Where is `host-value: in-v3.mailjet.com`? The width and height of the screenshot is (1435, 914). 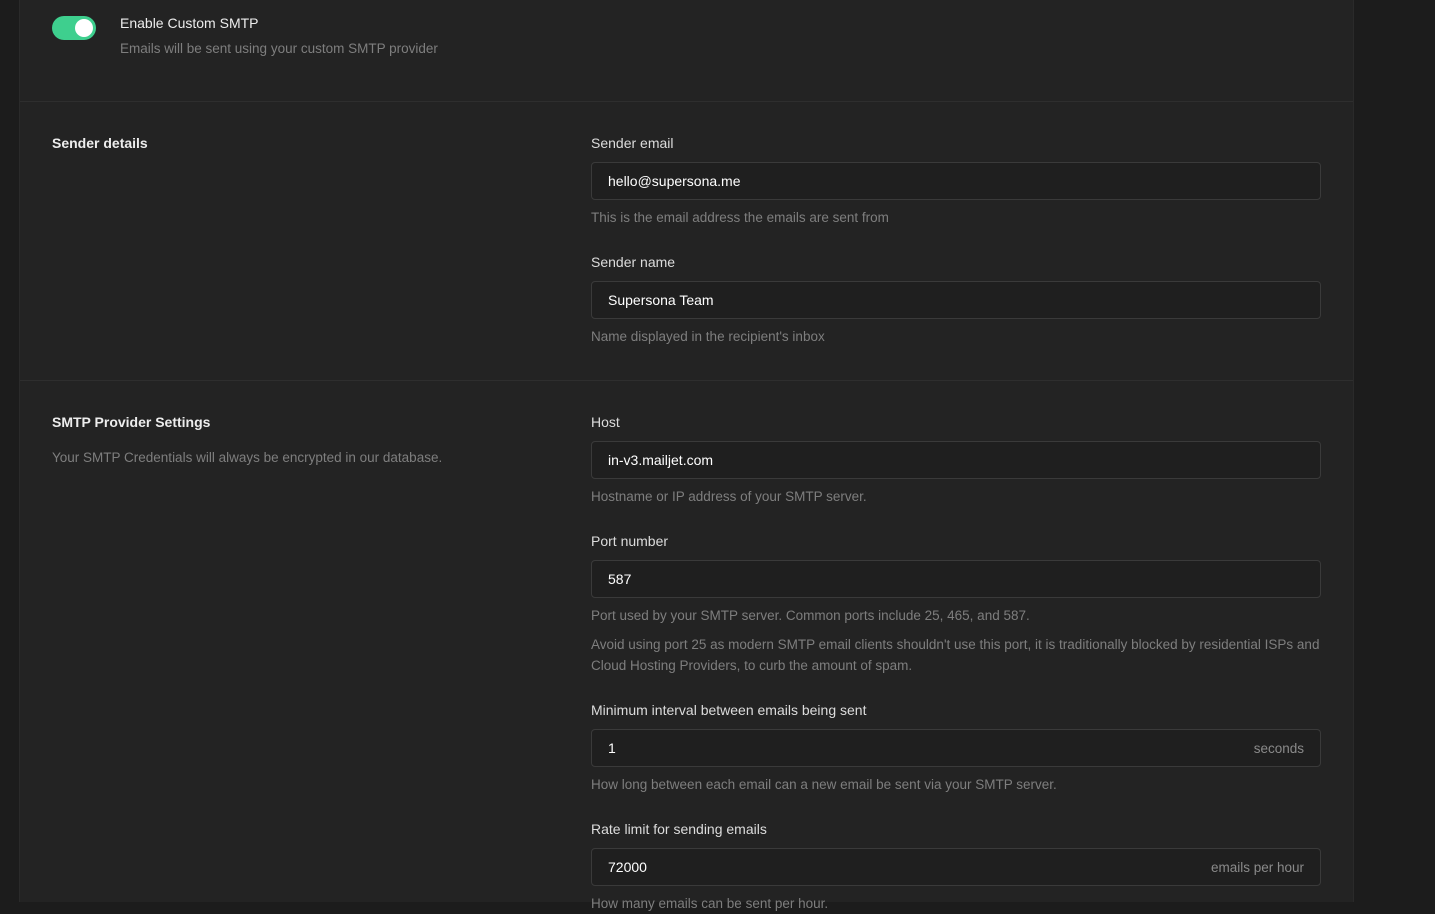 host-value: in-v3.mailjet.com is located at coordinates (661, 460).